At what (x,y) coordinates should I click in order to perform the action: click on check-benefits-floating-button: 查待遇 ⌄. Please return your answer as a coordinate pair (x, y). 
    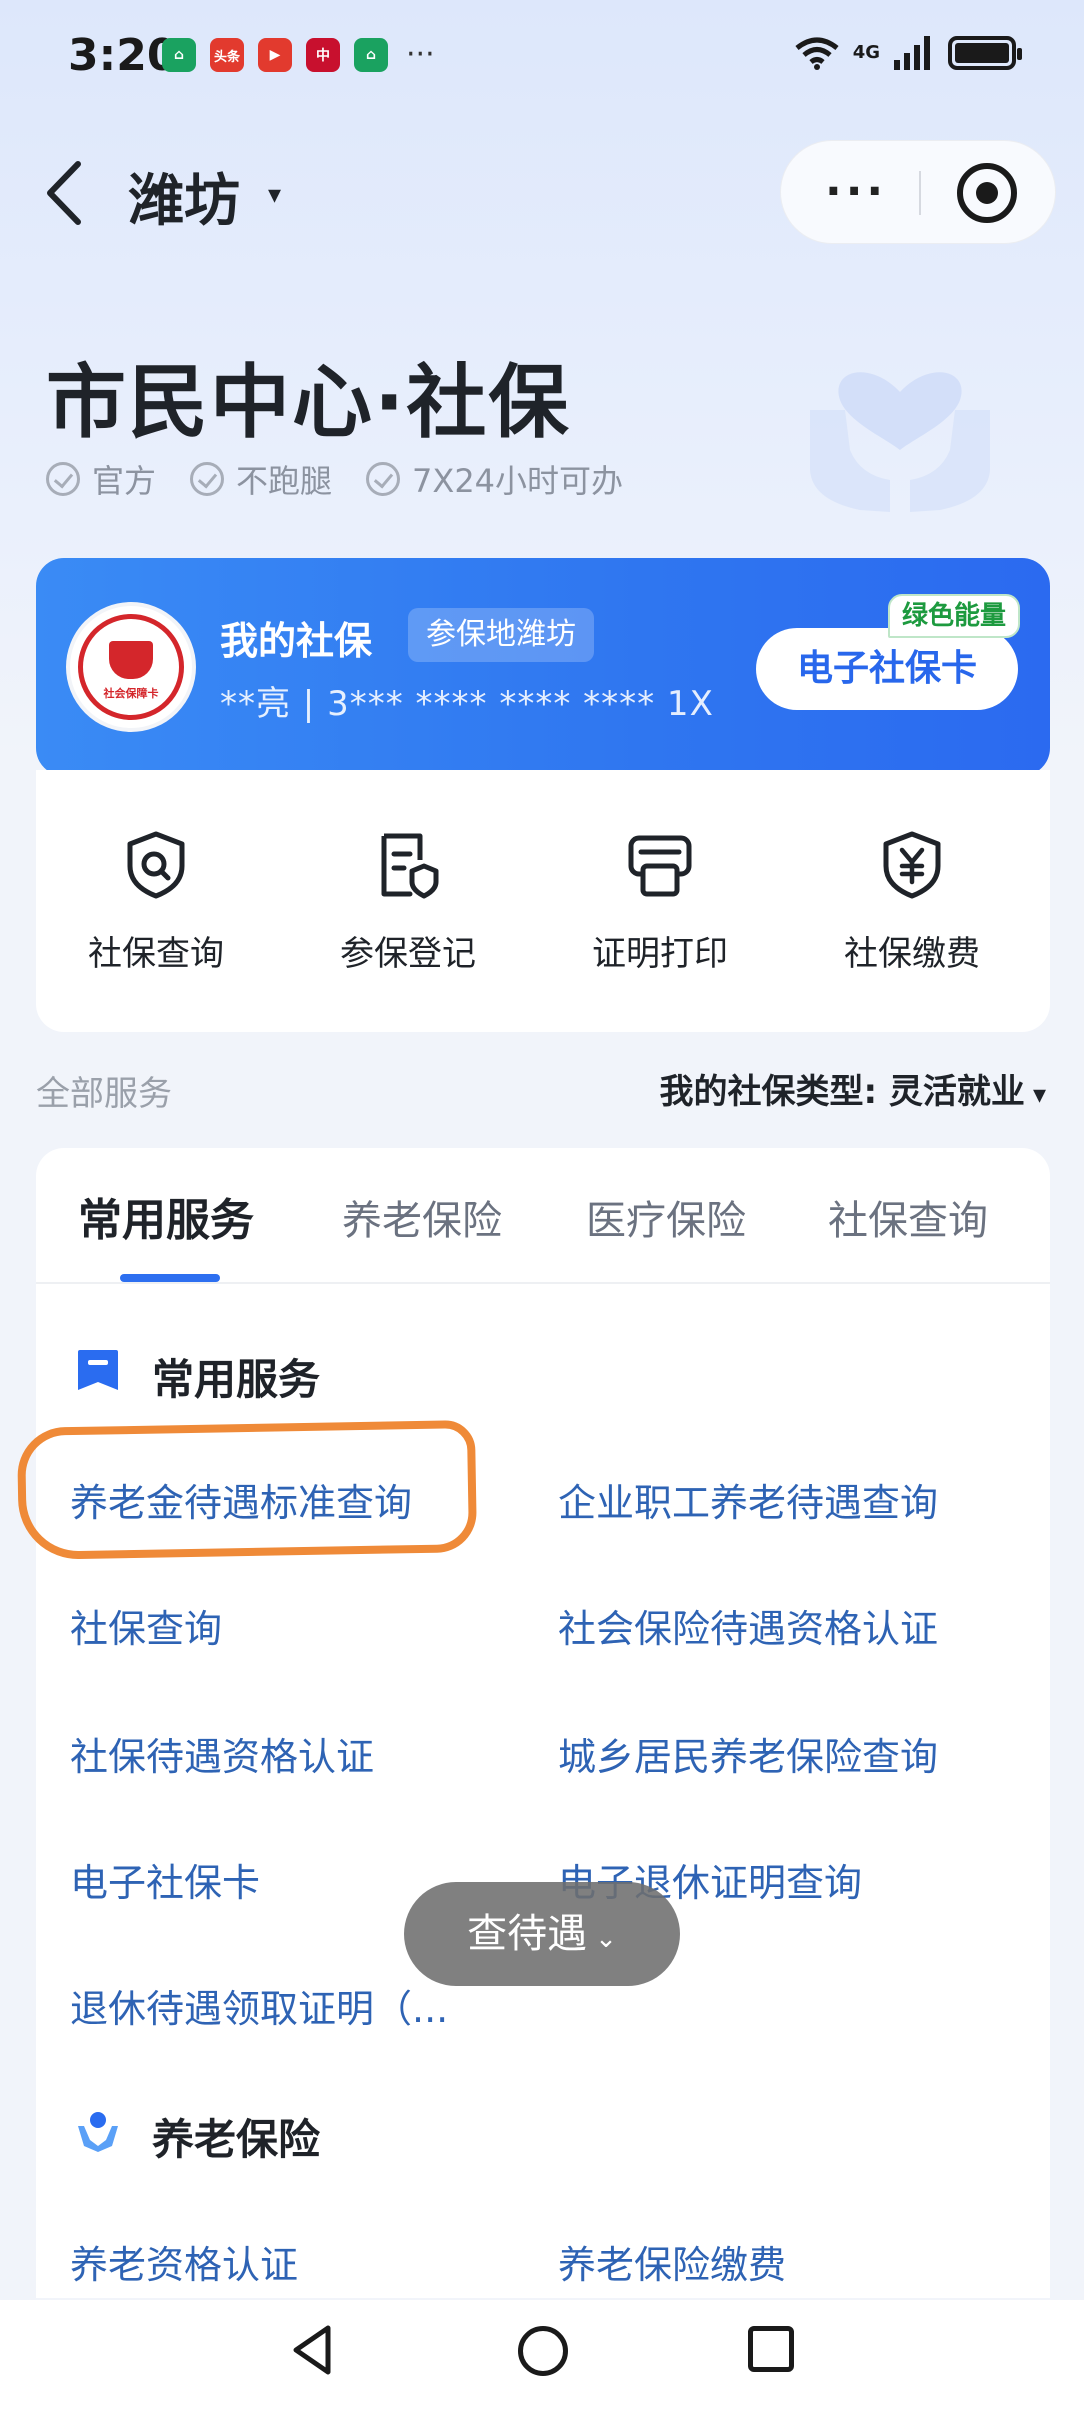
    Looking at the image, I should click on (542, 1934).